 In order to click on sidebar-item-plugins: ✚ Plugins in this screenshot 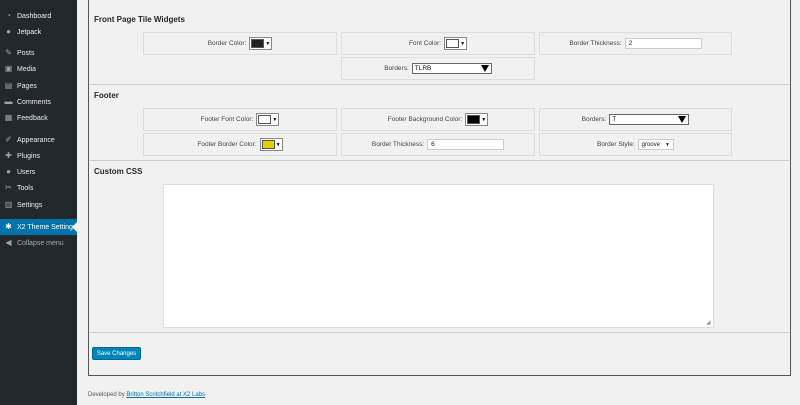, I will do `click(38, 156)`.